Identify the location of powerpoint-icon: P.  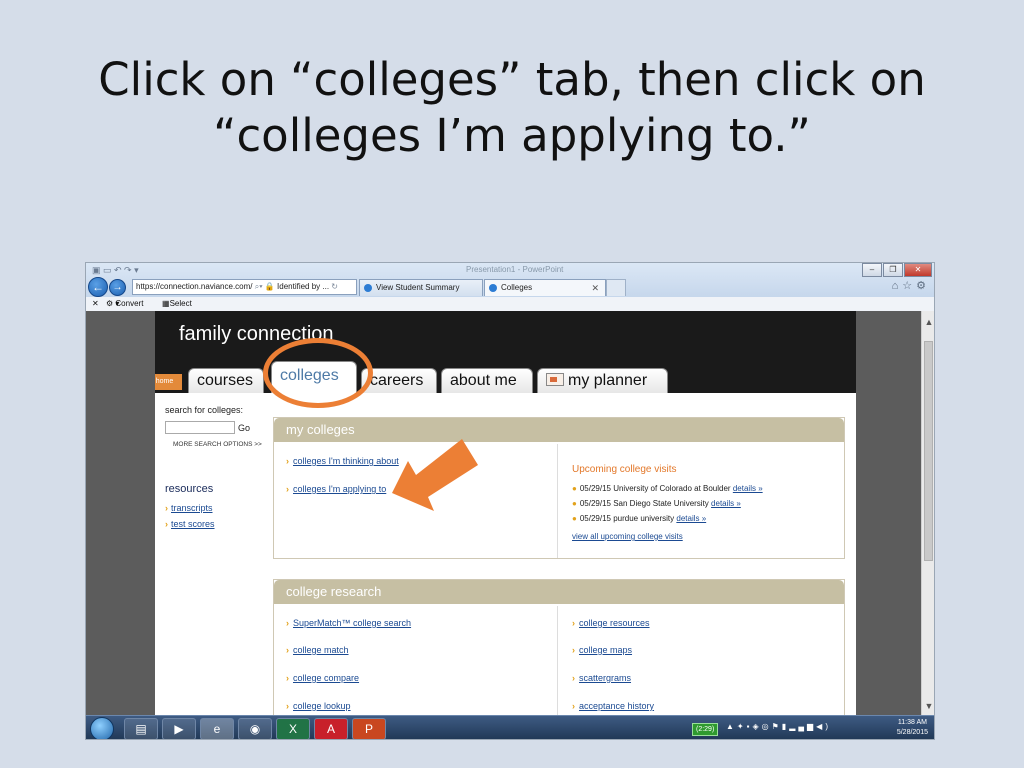
(369, 728).